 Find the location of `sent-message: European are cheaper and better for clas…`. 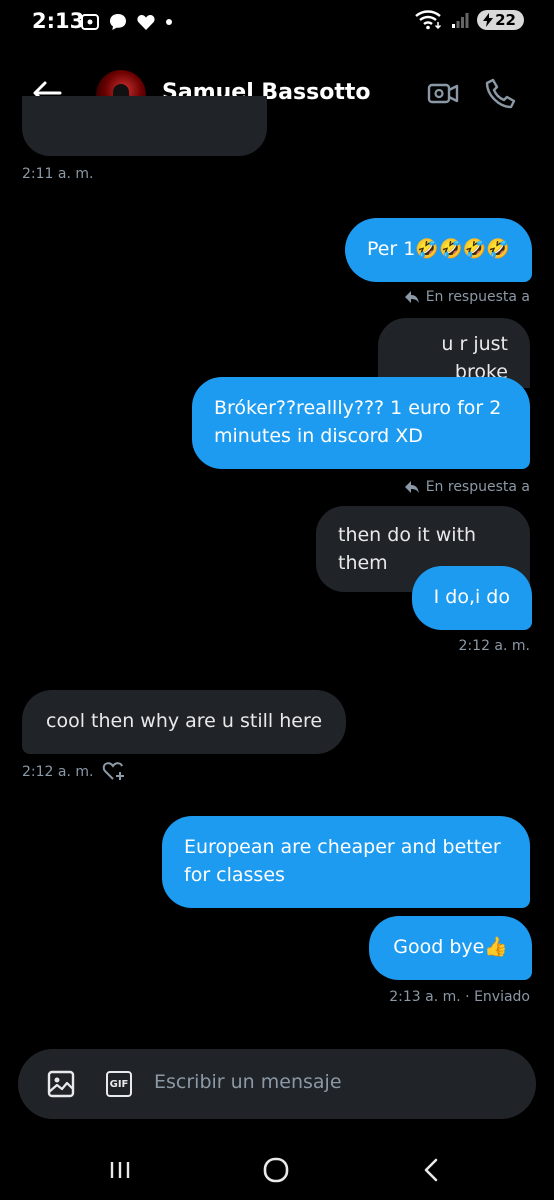

sent-message: European are cheaper and better for clas… is located at coordinates (346, 862).